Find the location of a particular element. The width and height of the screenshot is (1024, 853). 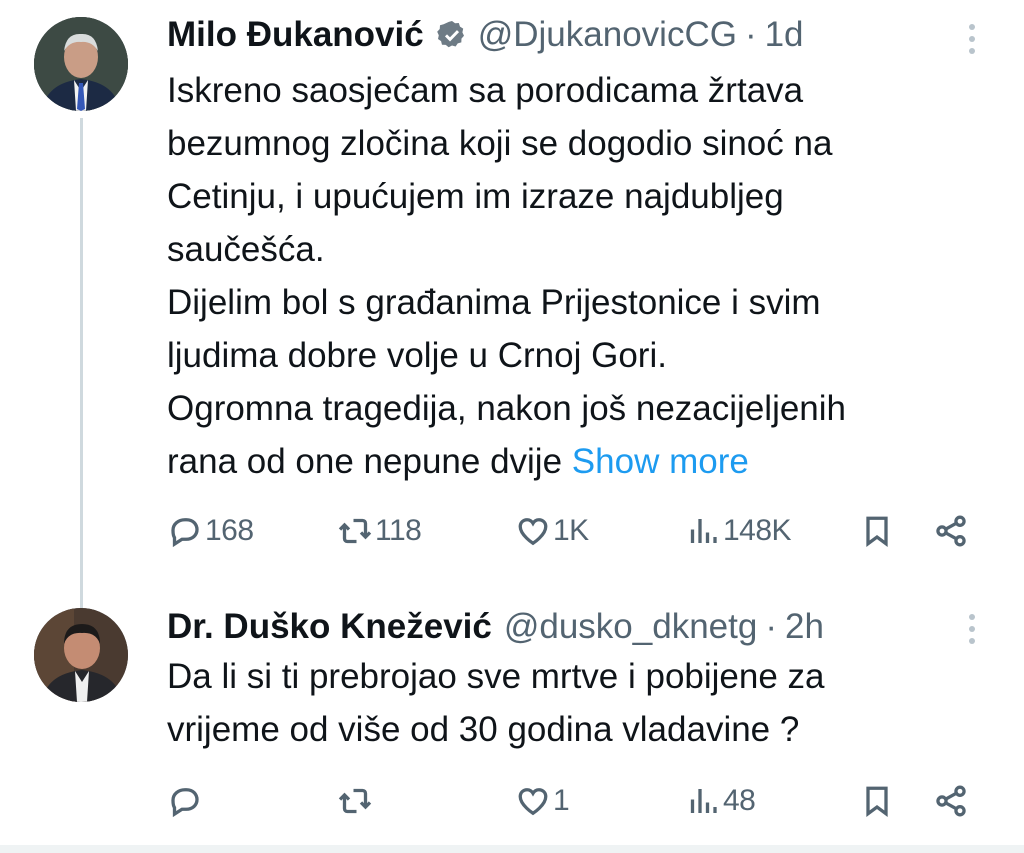

user-handle: @dusko_dknetg is located at coordinates (630, 627).